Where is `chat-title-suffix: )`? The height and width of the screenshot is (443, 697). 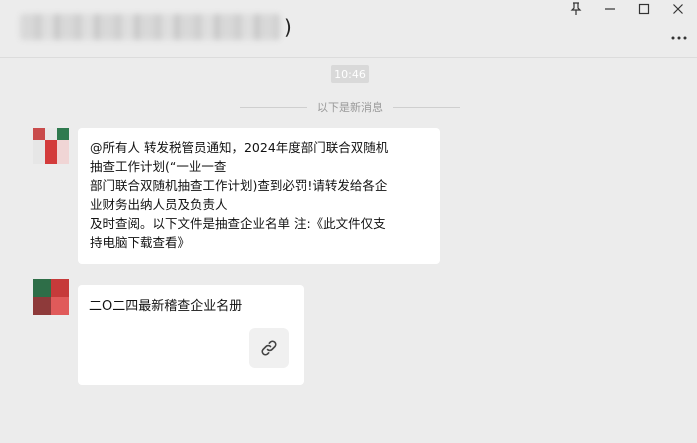
chat-title-suffix: ) is located at coordinates (288, 27).